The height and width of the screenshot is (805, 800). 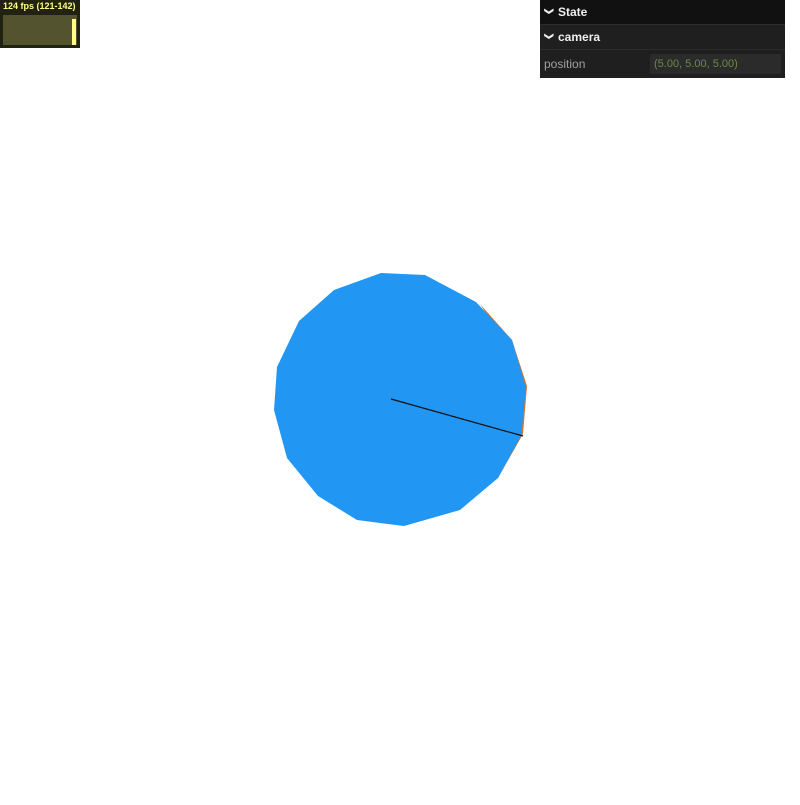 I want to click on gui-title-row: ❯ State, so click(x=662, y=12).